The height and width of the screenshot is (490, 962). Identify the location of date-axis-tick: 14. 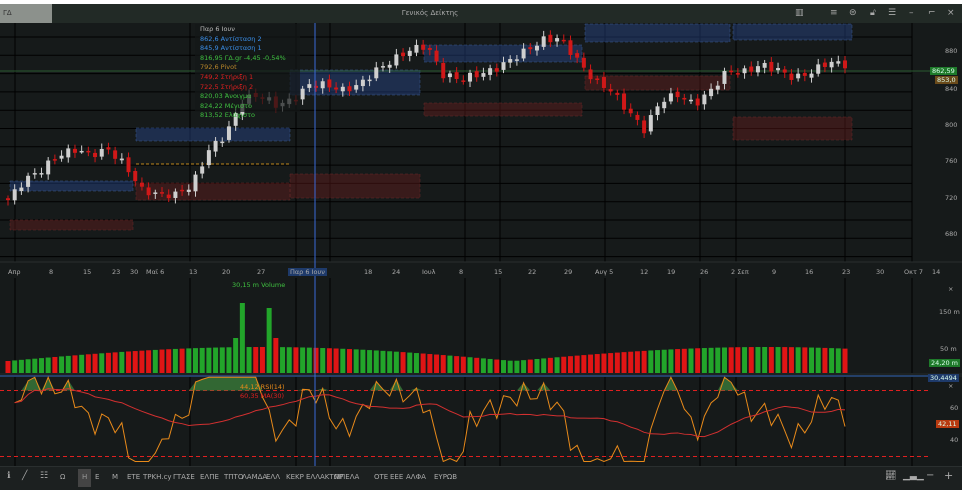
(936, 272).